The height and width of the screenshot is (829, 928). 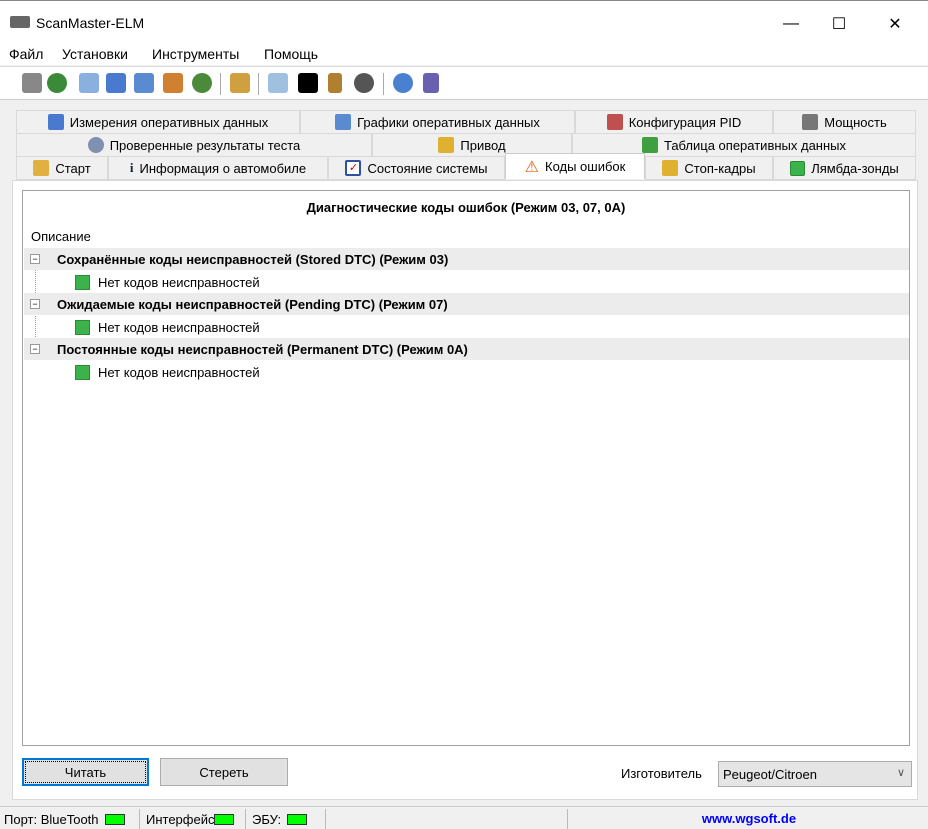 What do you see at coordinates (223, 168) in the screenshot?
I see `tab-label: Информация о автомобиле` at bounding box center [223, 168].